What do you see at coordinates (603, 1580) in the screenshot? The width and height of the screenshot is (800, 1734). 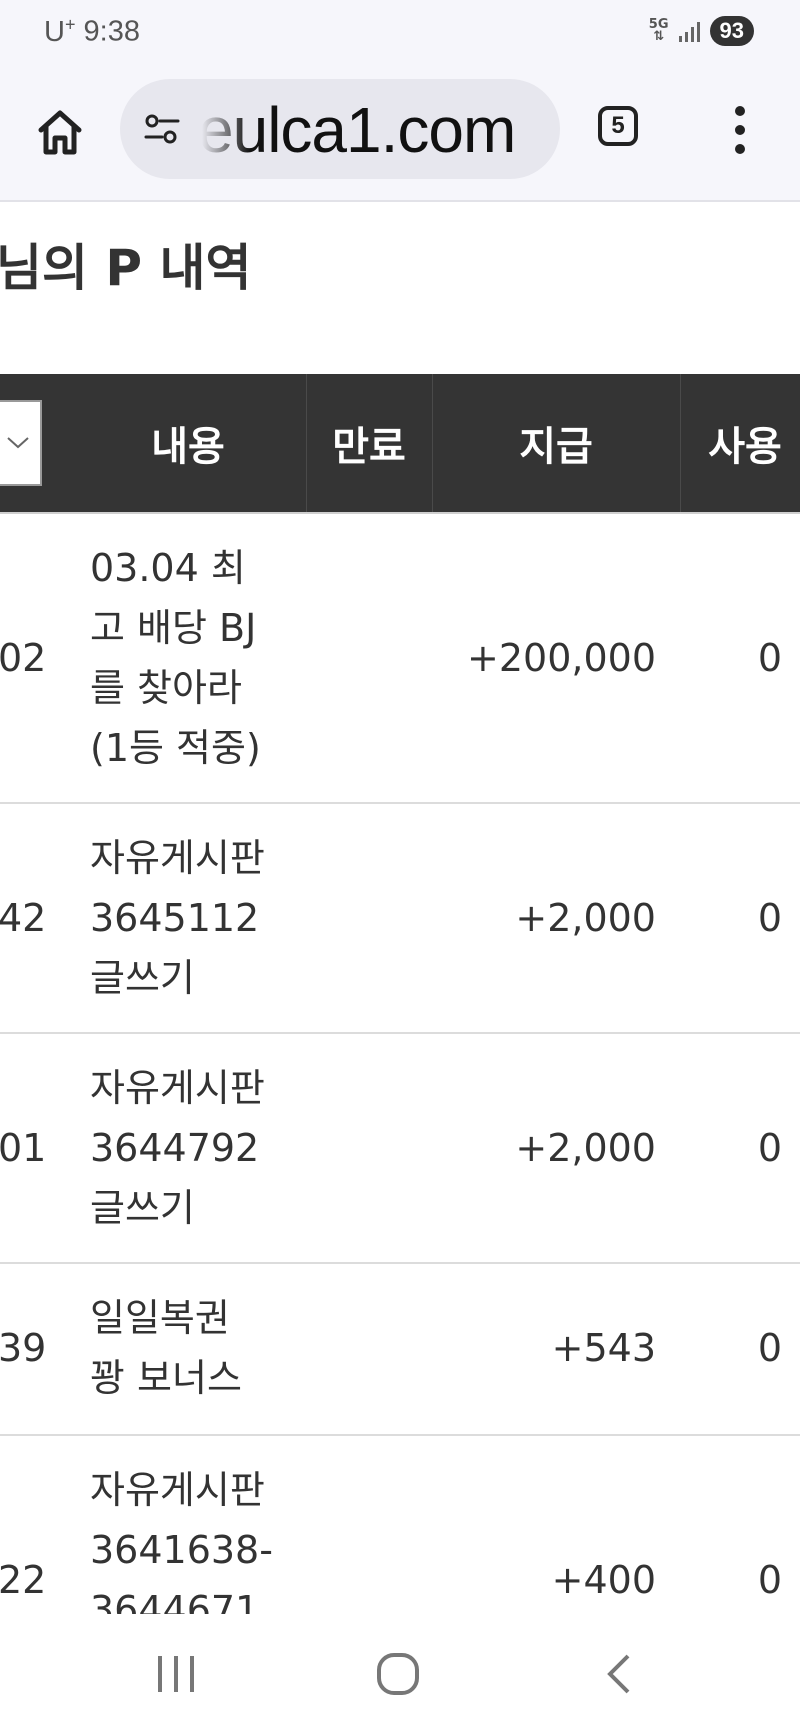 I see `row-paid: +400` at bounding box center [603, 1580].